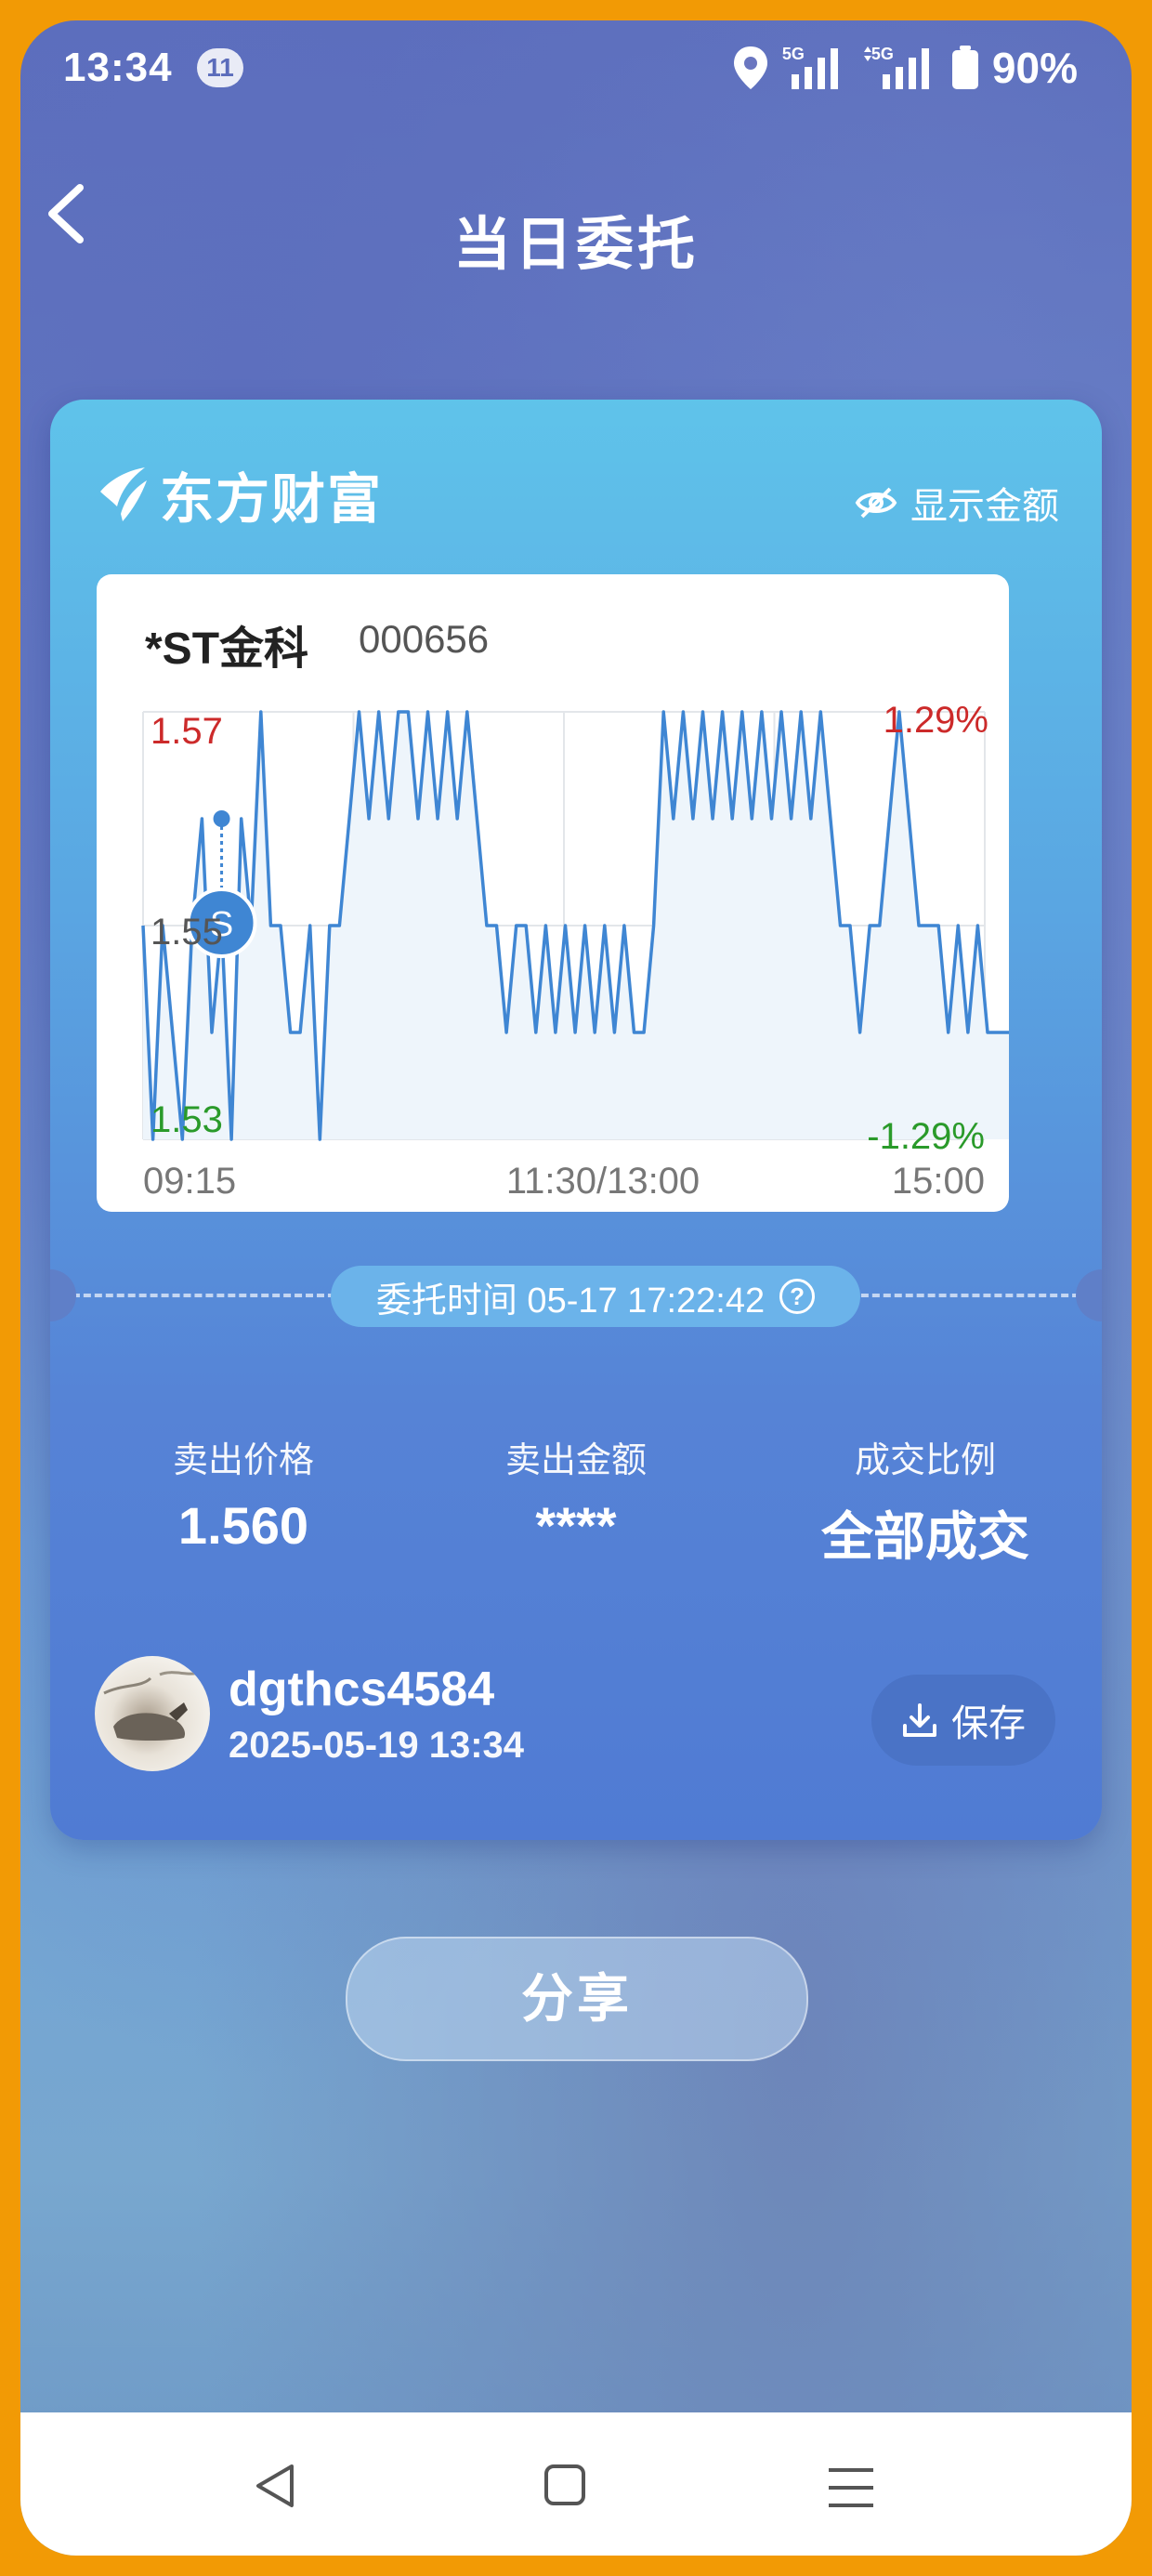  What do you see at coordinates (570, 1301) in the screenshot?
I see `entrust-time: 委托时间 05-17 17:22:42` at bounding box center [570, 1301].